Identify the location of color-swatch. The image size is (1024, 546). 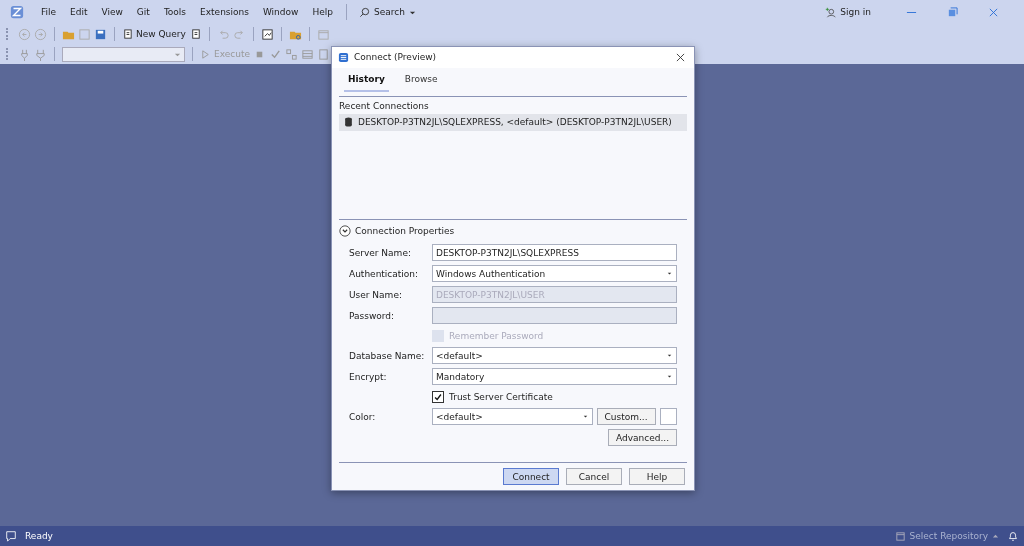
(668, 416).